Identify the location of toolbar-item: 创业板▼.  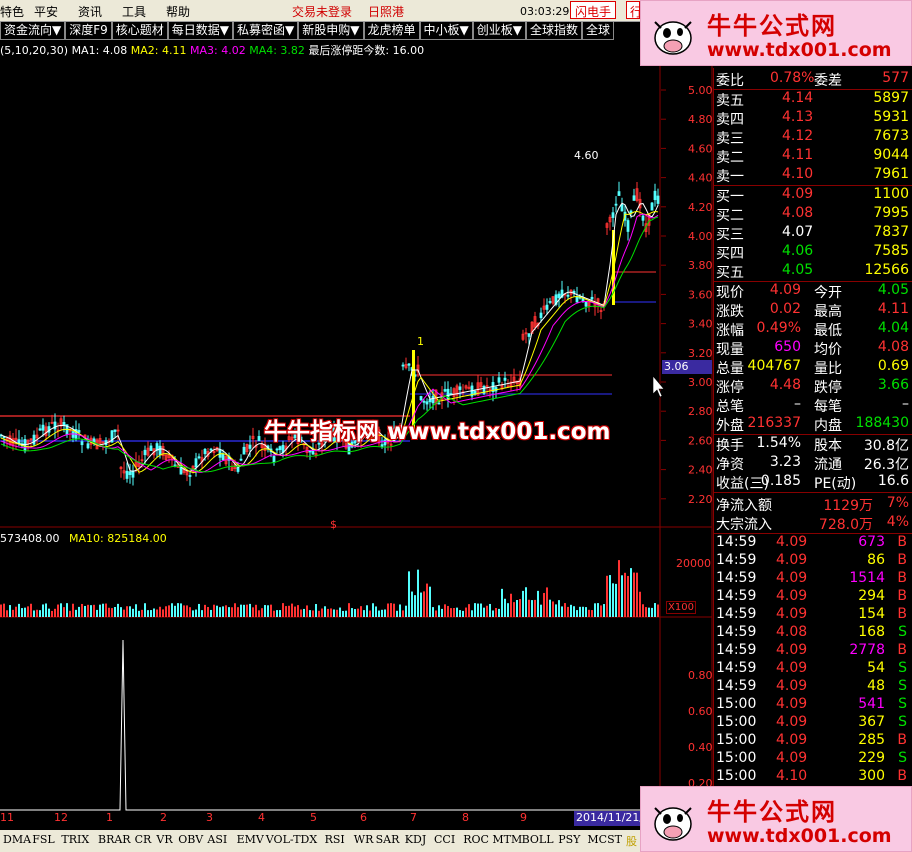
(499, 31).